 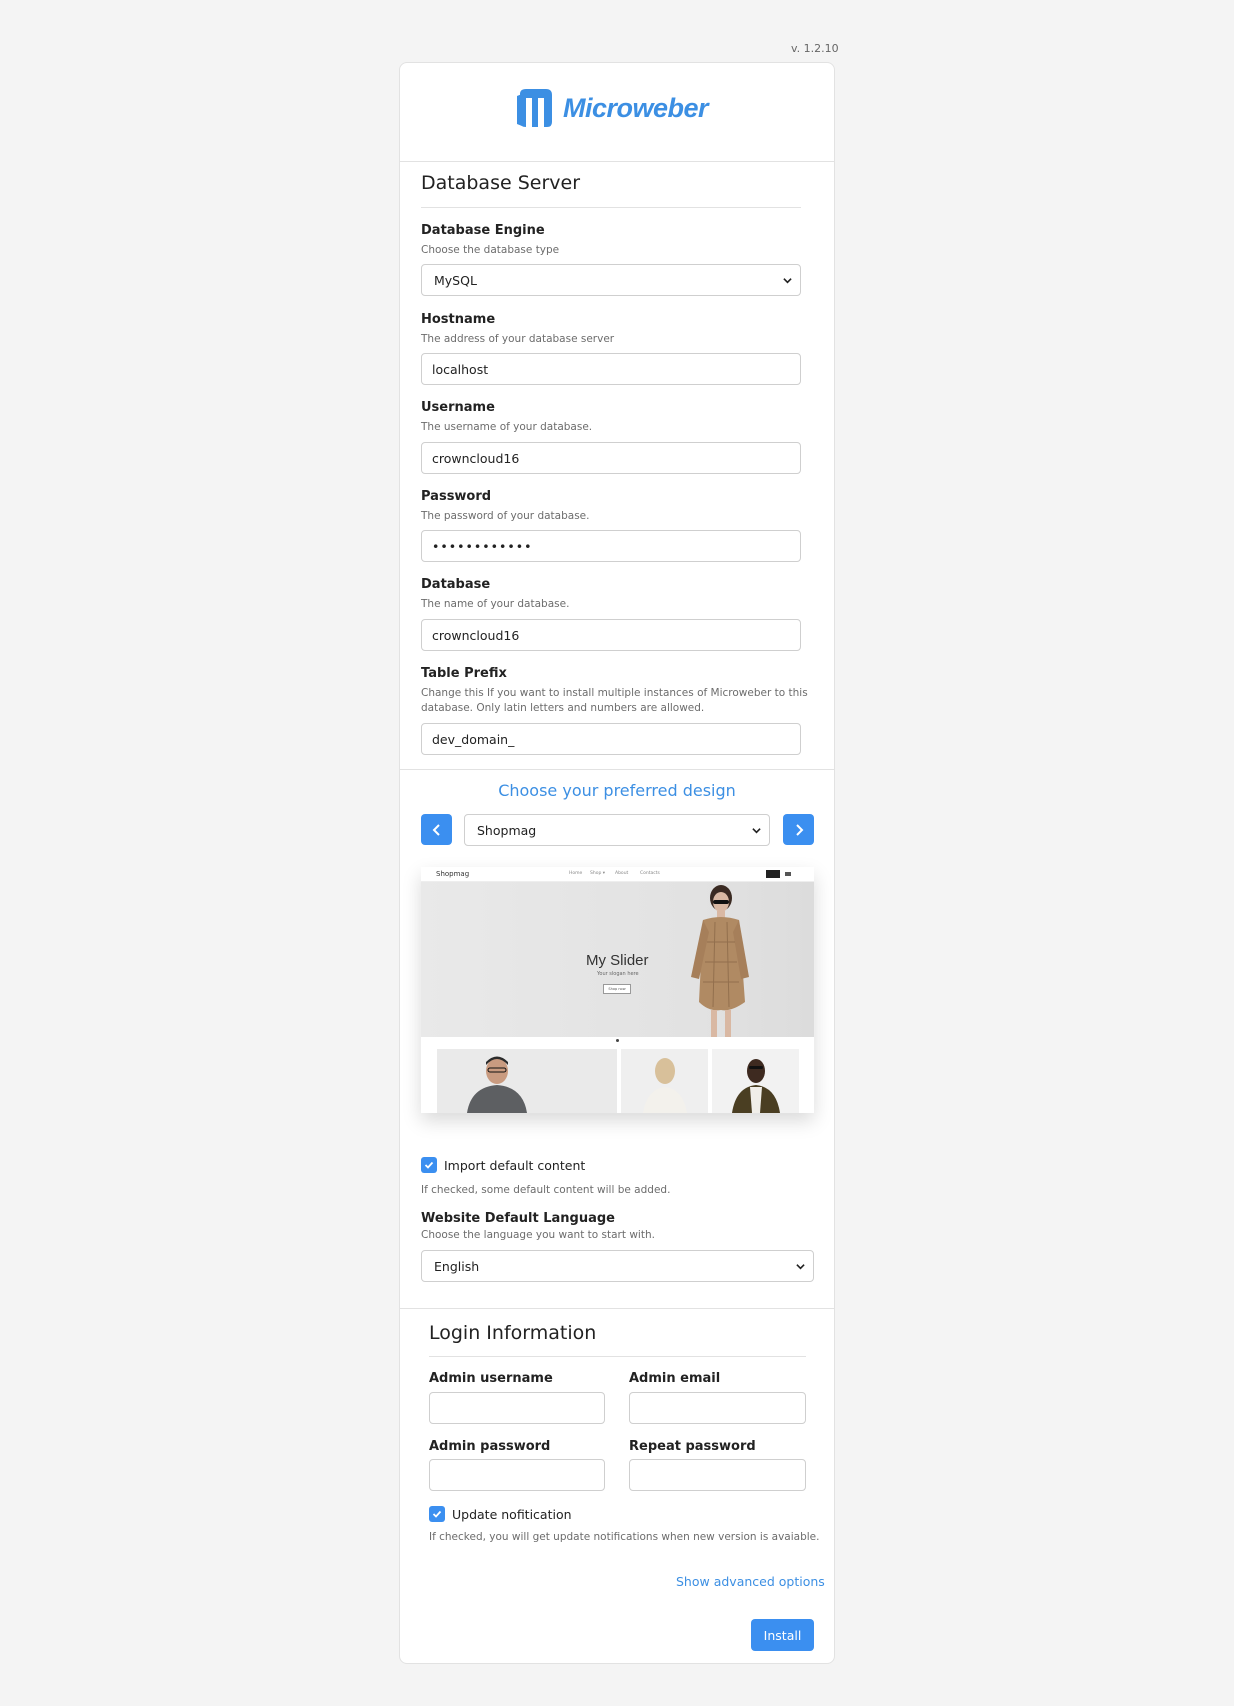 I want to click on show-advanced-options-link: Show advanced options, so click(x=750, y=1581).